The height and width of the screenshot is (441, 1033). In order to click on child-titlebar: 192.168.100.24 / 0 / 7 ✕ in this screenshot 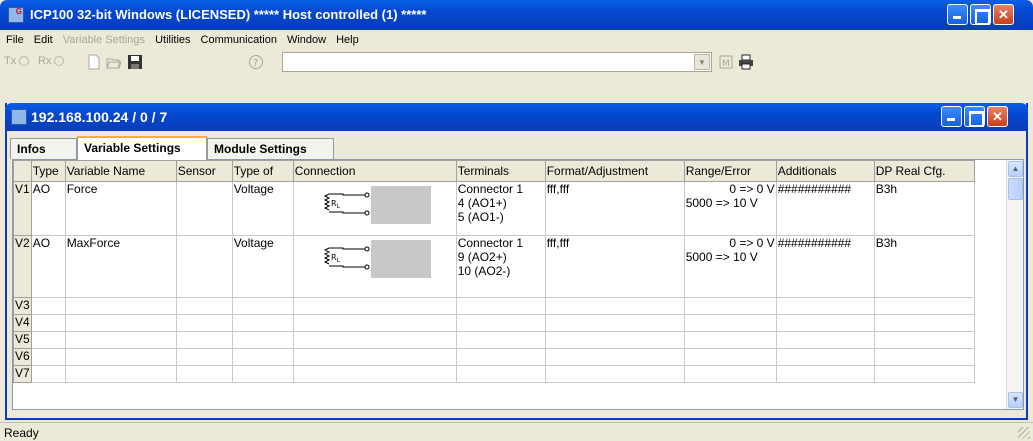, I will do `click(516, 117)`.